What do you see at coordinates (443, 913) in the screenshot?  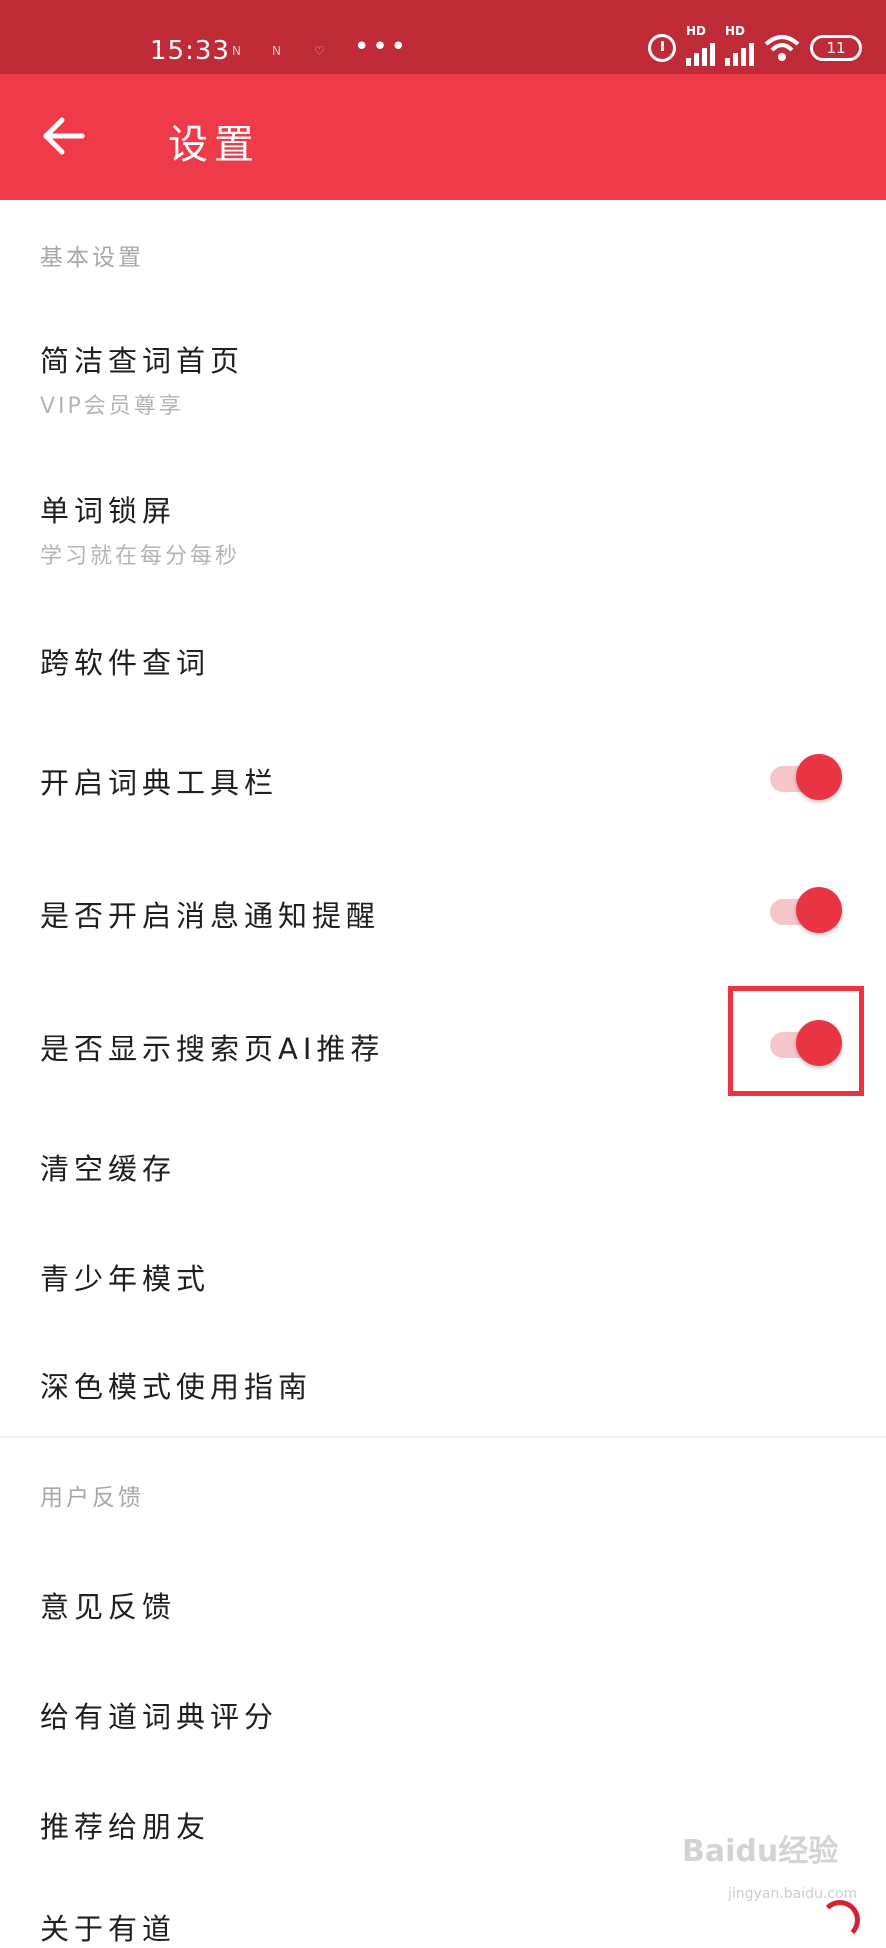 I see `setting-message-notification: 是否开启消息通知提醒` at bounding box center [443, 913].